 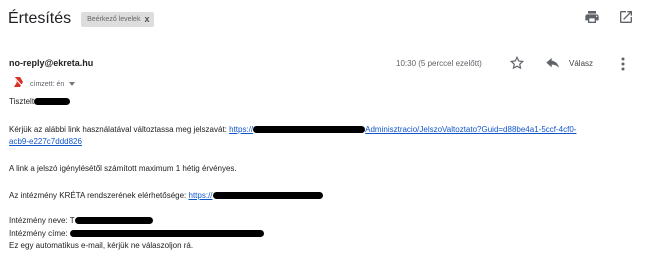 What do you see at coordinates (39, 233) in the screenshot?
I see `institution-address-label: Intézmény címe:` at bounding box center [39, 233].